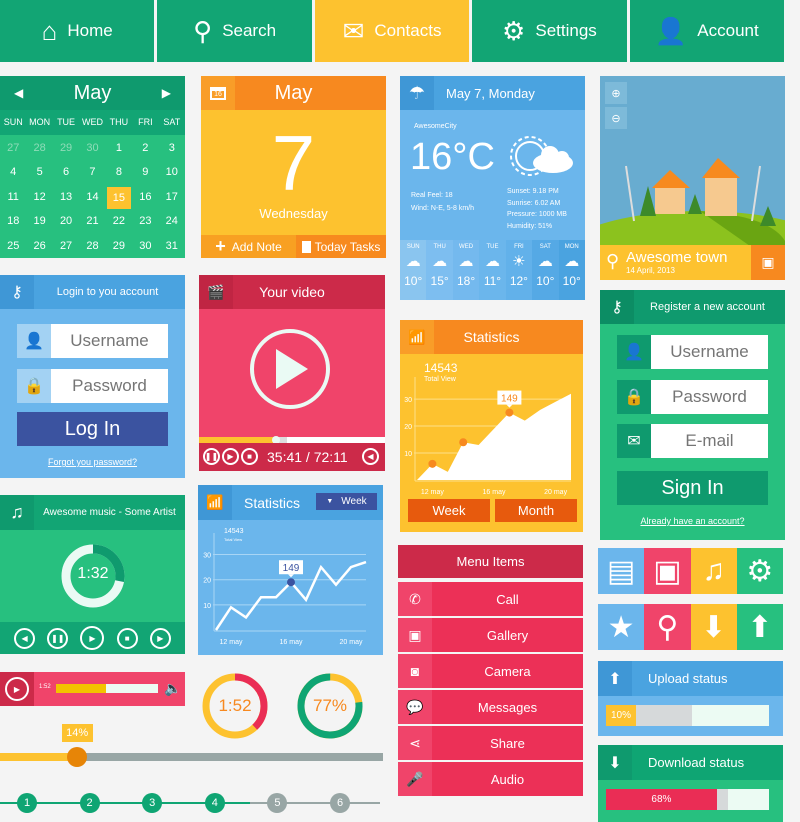 The image size is (800, 822). I want to click on calendar-day: 12, so click(39, 198).